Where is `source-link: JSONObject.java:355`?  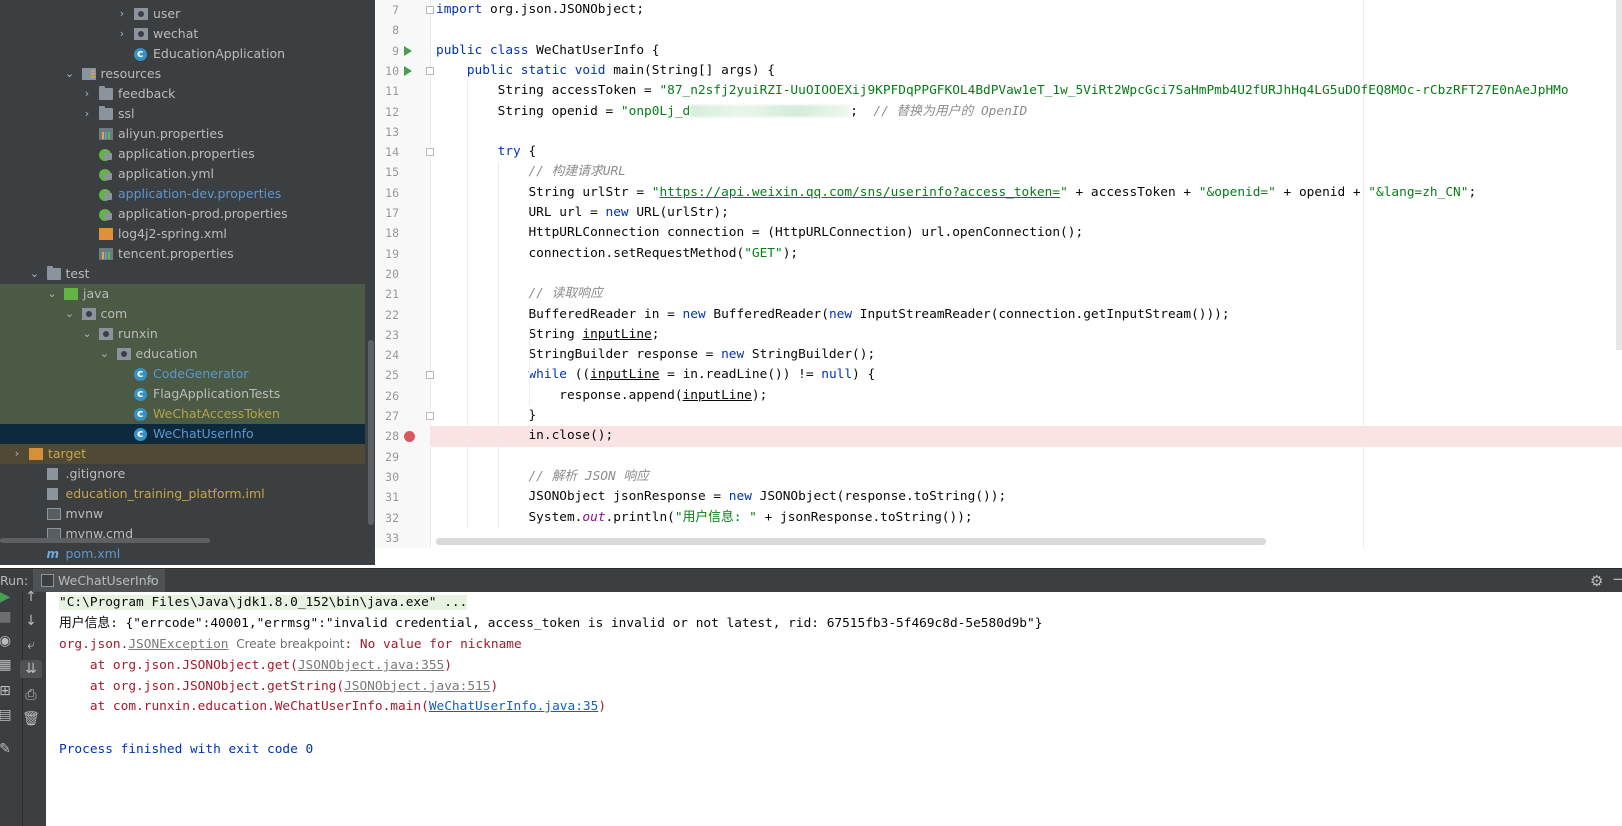
source-link: JSONObject.java:355 is located at coordinates (371, 665).